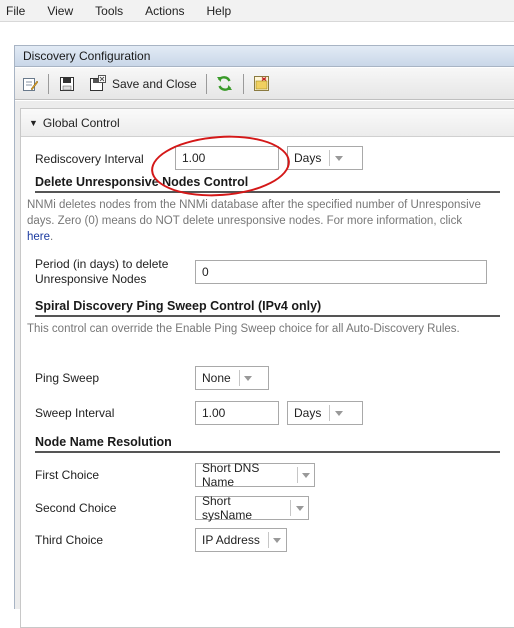 The height and width of the screenshot is (628, 514). What do you see at coordinates (164, 11) in the screenshot?
I see `menu-actions: Actions` at bounding box center [164, 11].